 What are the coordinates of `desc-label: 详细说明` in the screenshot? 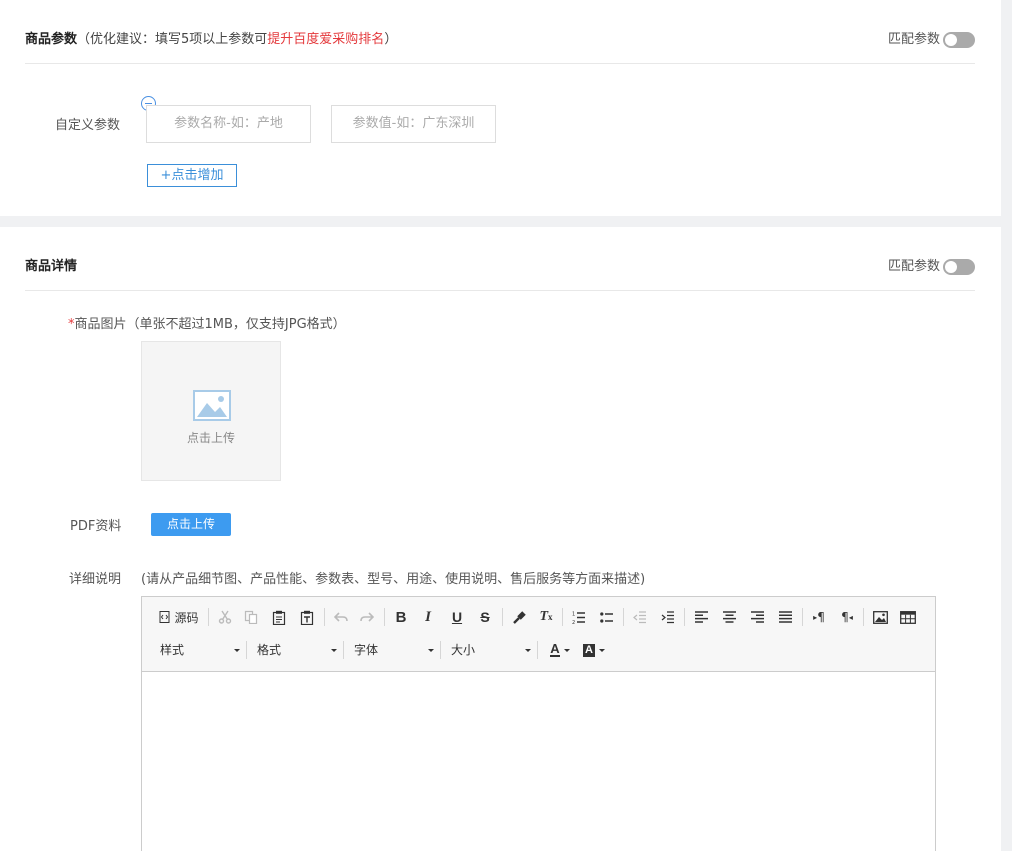 It's located at (95, 579).